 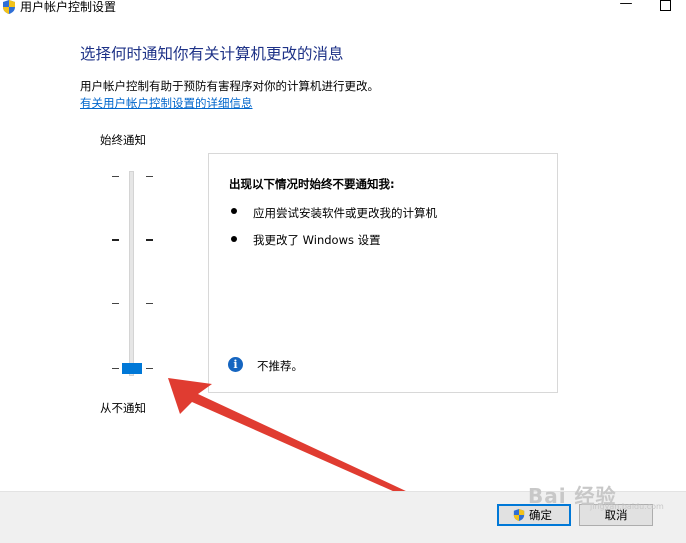 What do you see at coordinates (166, 103) in the screenshot?
I see `uac-help-link: 有关用户帐户控制设置的详细信息` at bounding box center [166, 103].